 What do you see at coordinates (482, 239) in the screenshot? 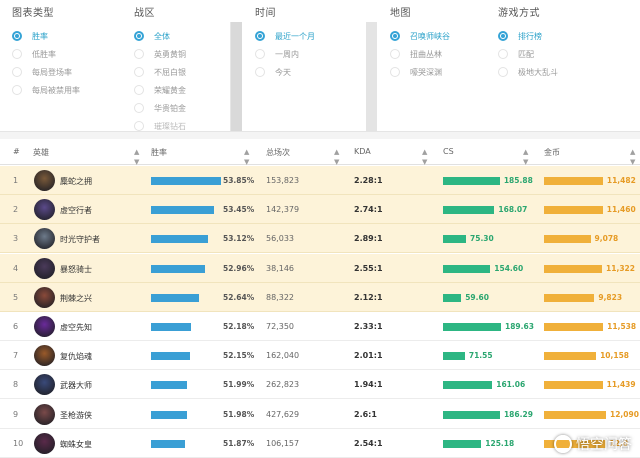
I see `cs-value: 75.30` at bounding box center [482, 239].